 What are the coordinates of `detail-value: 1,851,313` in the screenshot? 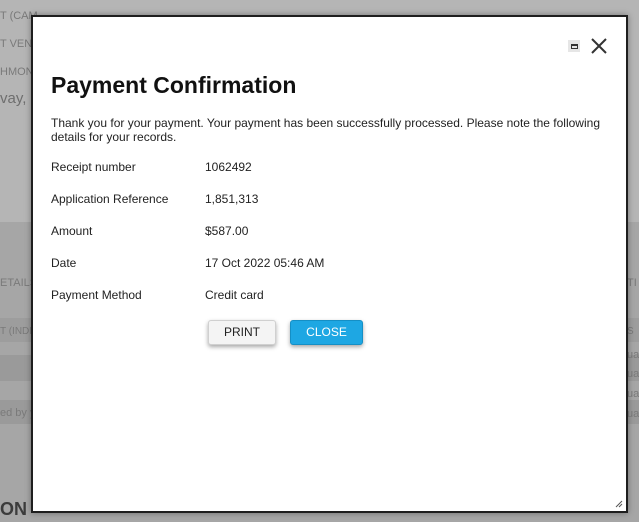 It's located at (232, 199).